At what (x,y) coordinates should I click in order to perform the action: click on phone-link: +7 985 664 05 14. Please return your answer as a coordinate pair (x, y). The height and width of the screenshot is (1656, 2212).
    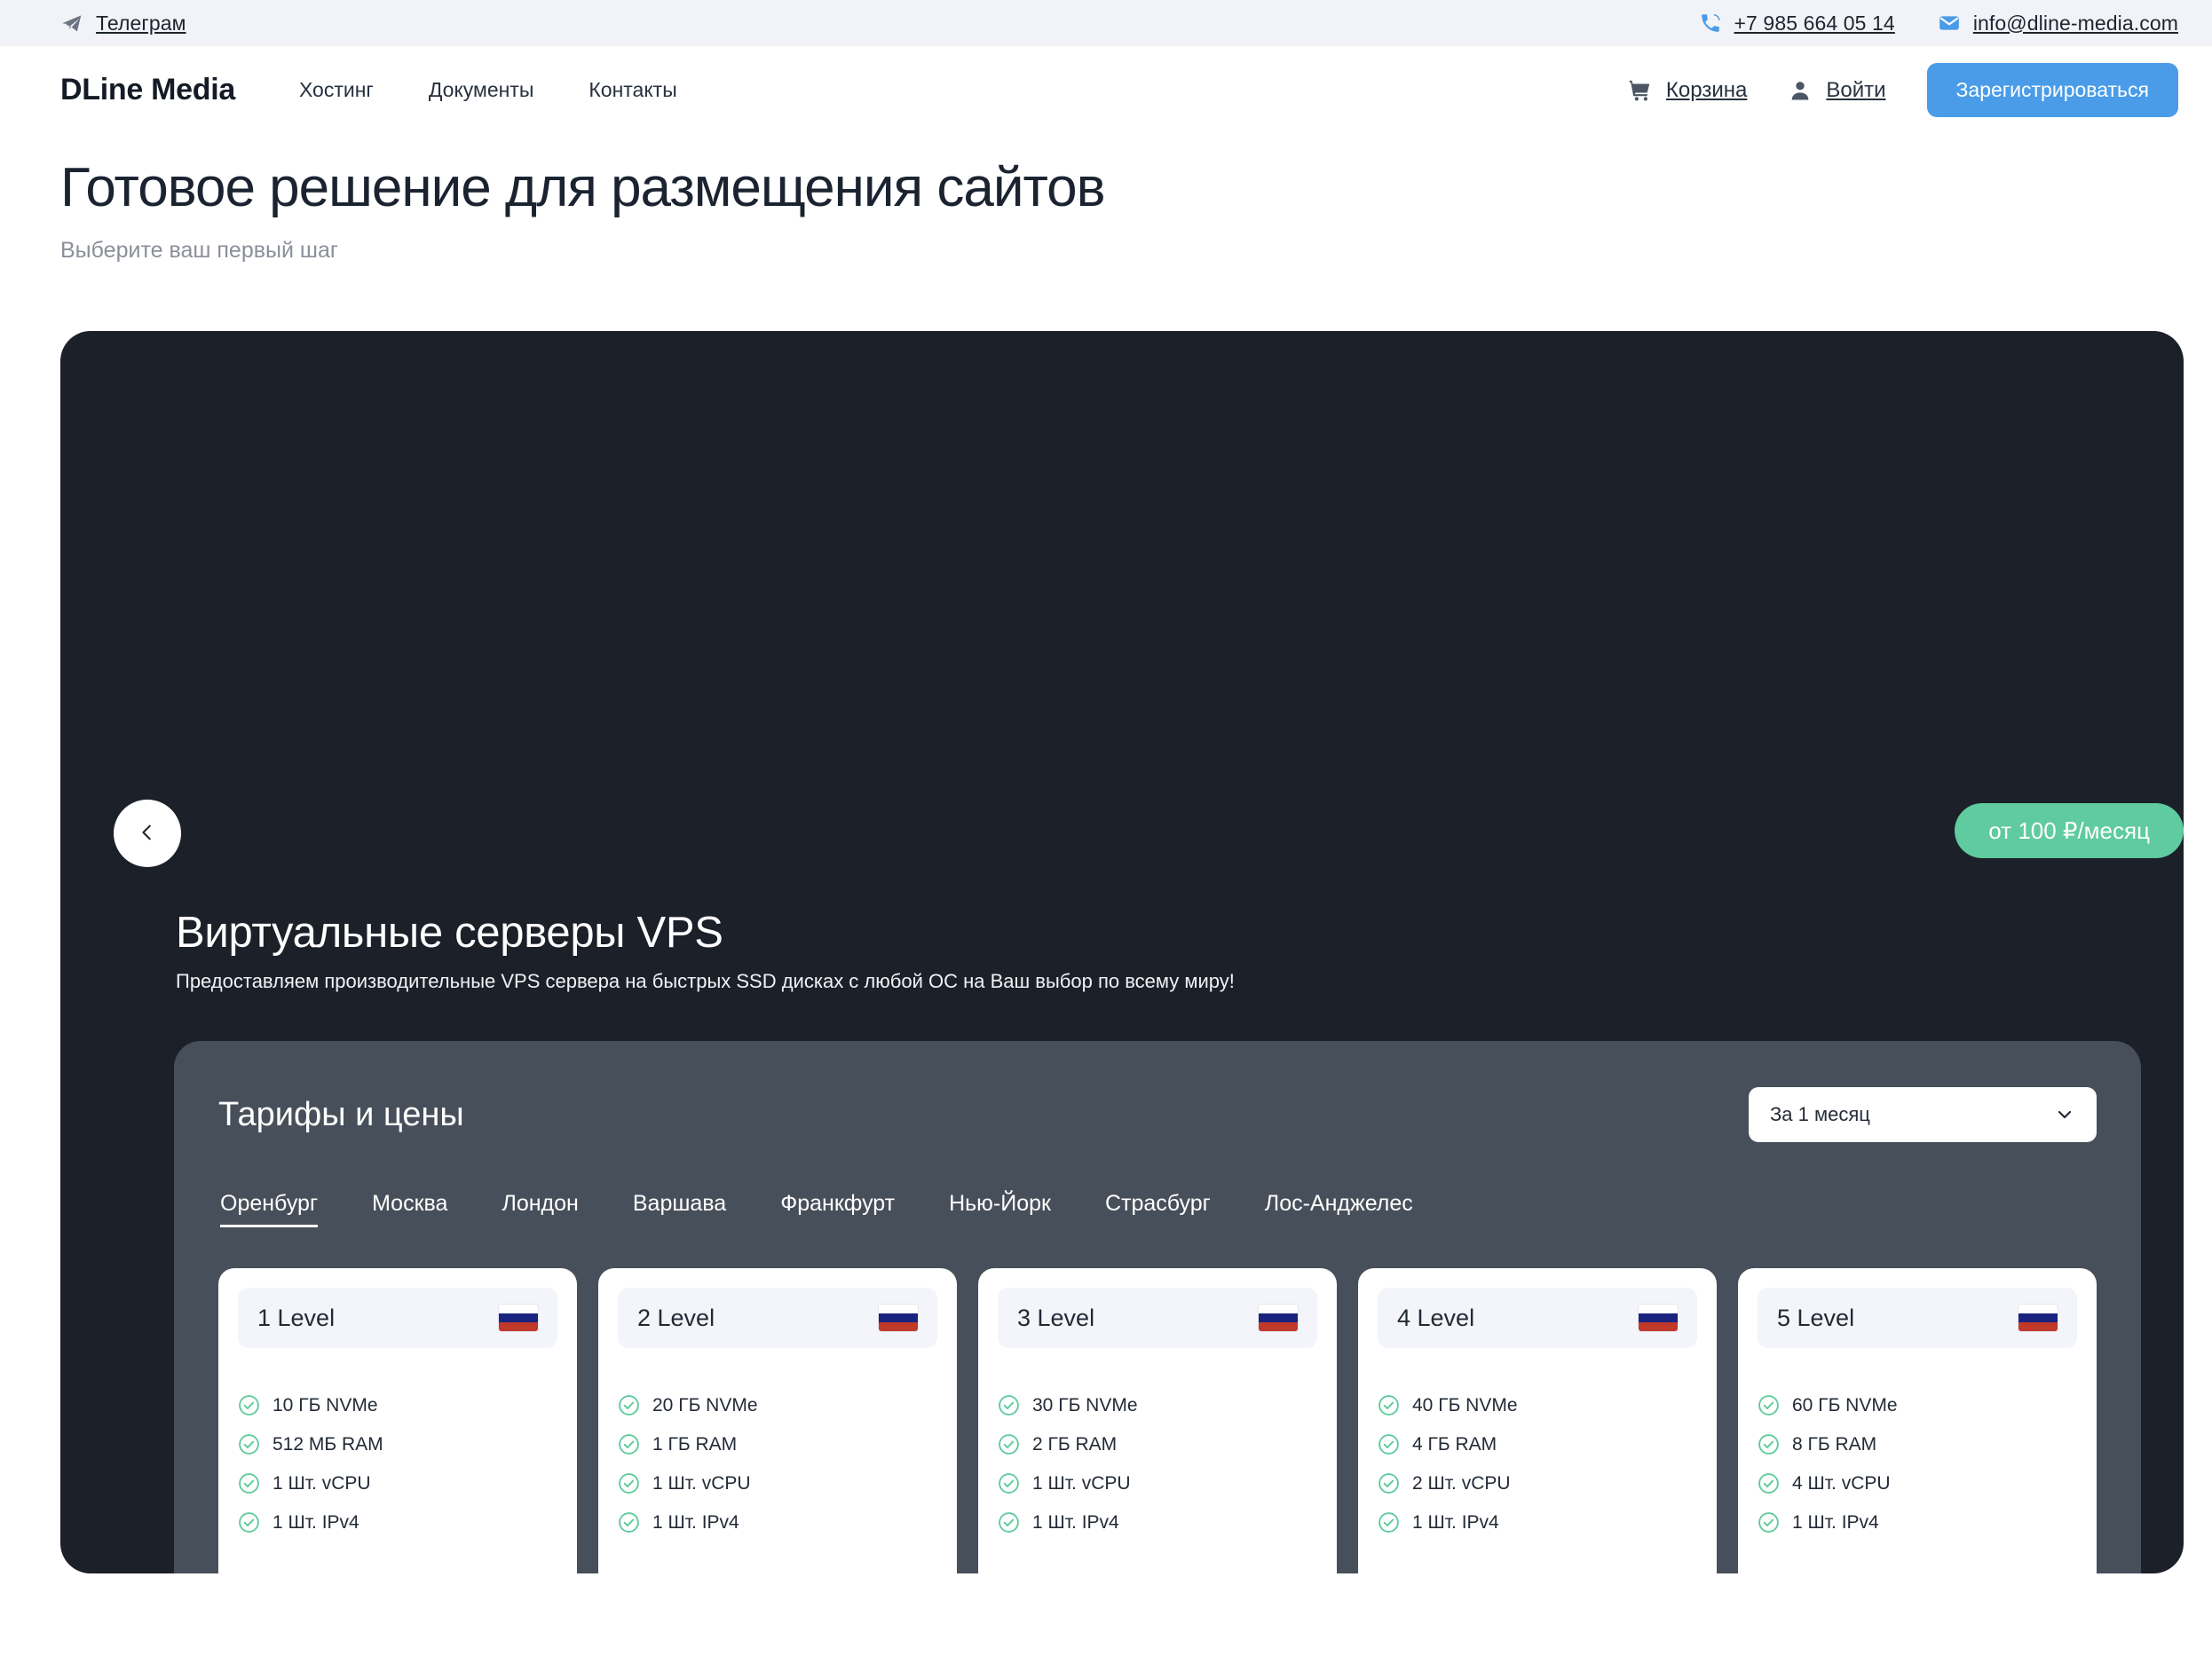
    Looking at the image, I should click on (1797, 23).